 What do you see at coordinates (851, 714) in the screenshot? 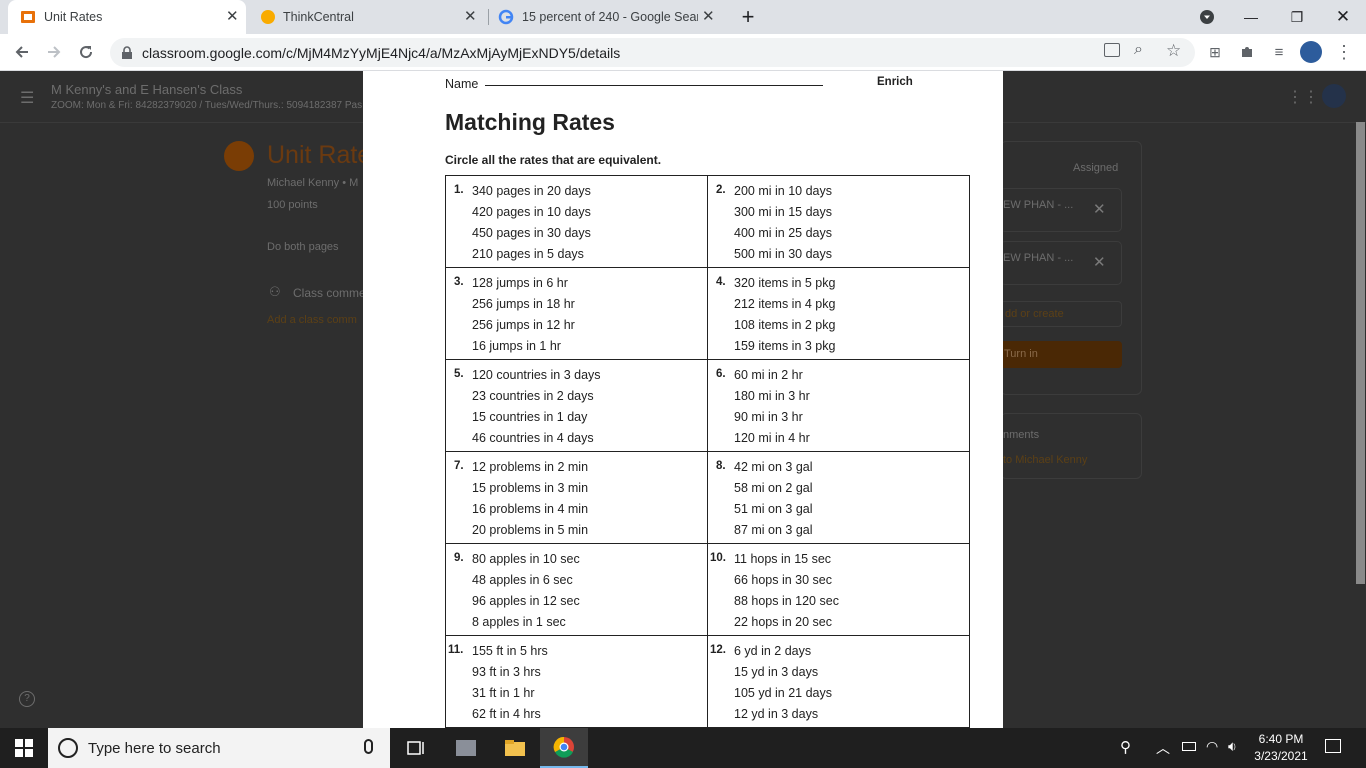
I see `rate-option: 12 yd in 3 days` at bounding box center [851, 714].